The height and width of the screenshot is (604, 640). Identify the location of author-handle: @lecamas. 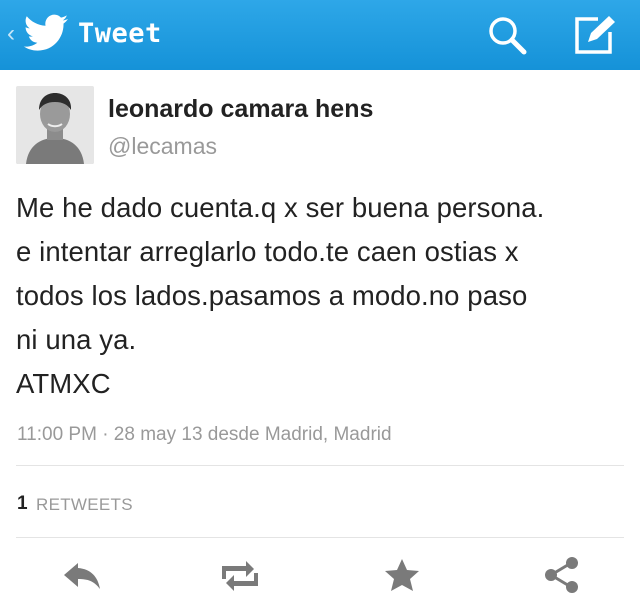
(162, 146).